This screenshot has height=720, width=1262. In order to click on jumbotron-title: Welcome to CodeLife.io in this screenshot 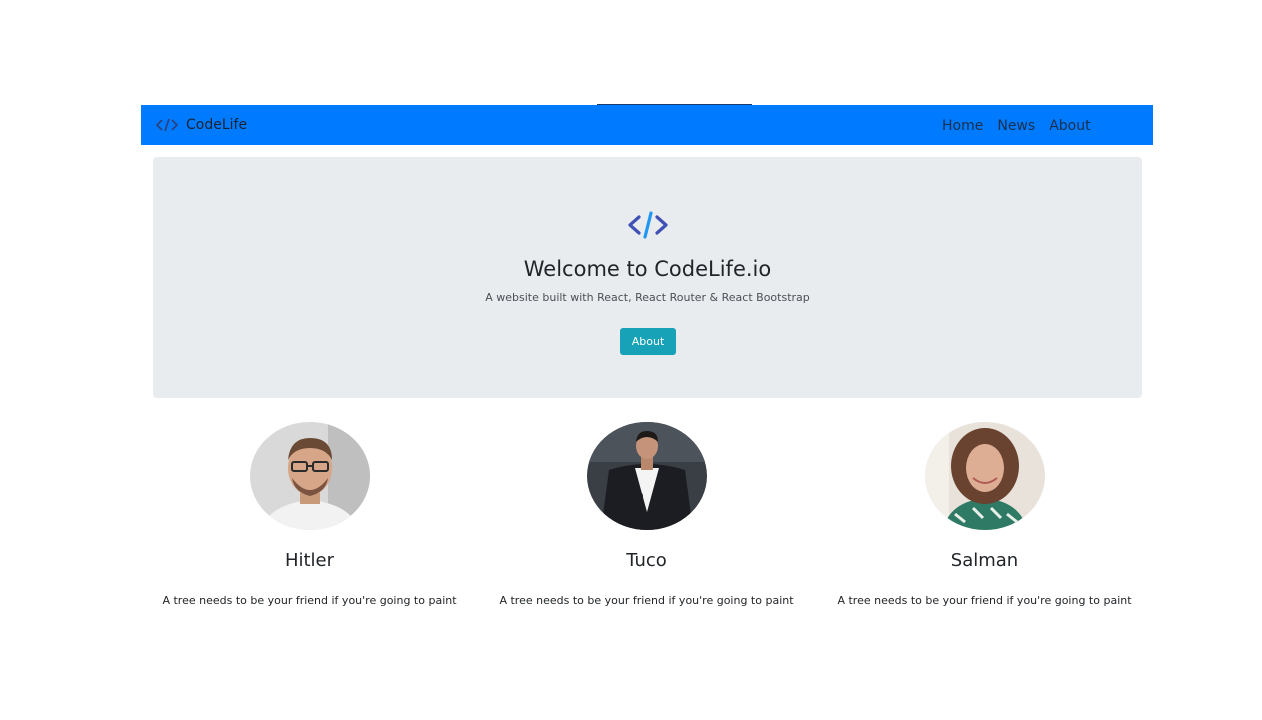, I will do `click(647, 269)`.